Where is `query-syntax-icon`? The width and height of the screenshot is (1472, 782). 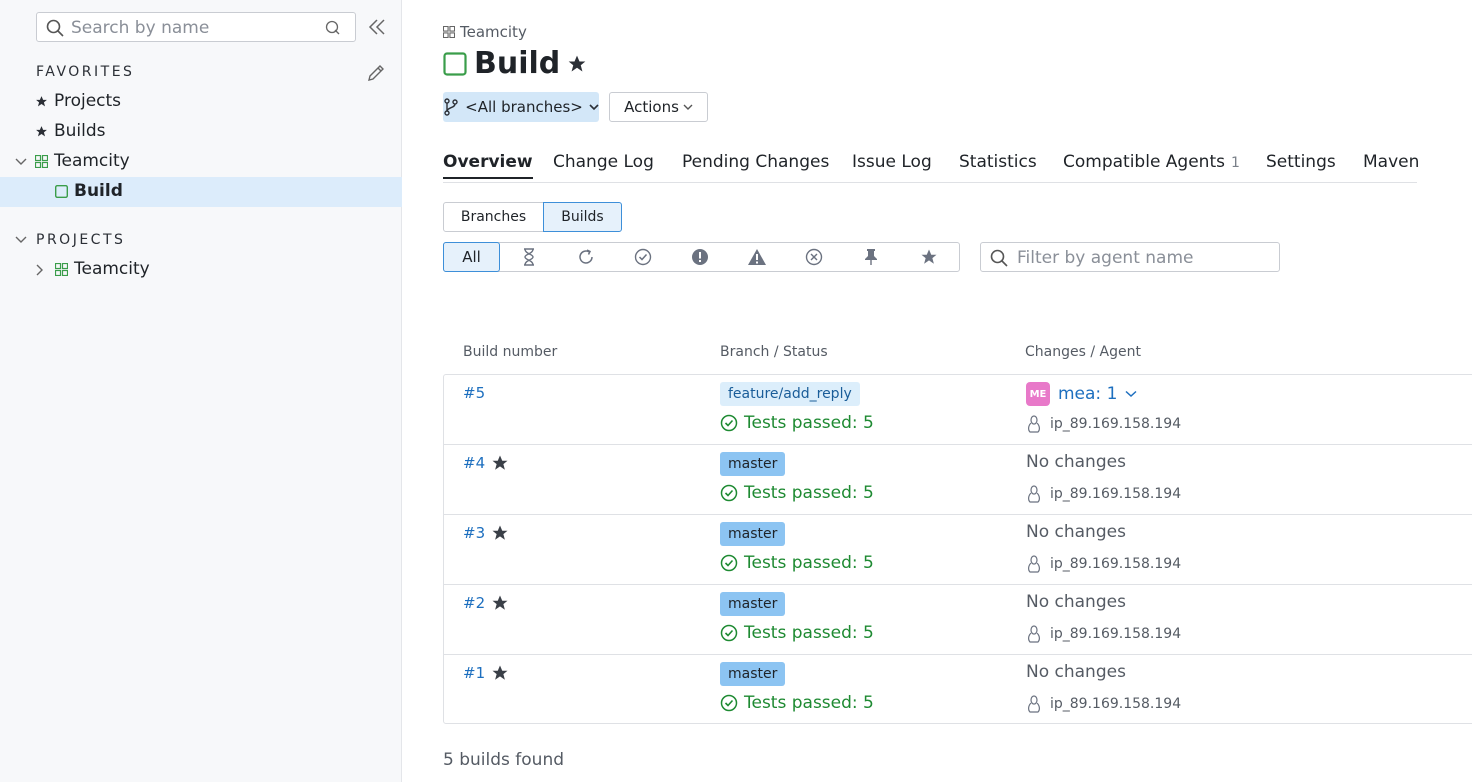 query-syntax-icon is located at coordinates (333, 28).